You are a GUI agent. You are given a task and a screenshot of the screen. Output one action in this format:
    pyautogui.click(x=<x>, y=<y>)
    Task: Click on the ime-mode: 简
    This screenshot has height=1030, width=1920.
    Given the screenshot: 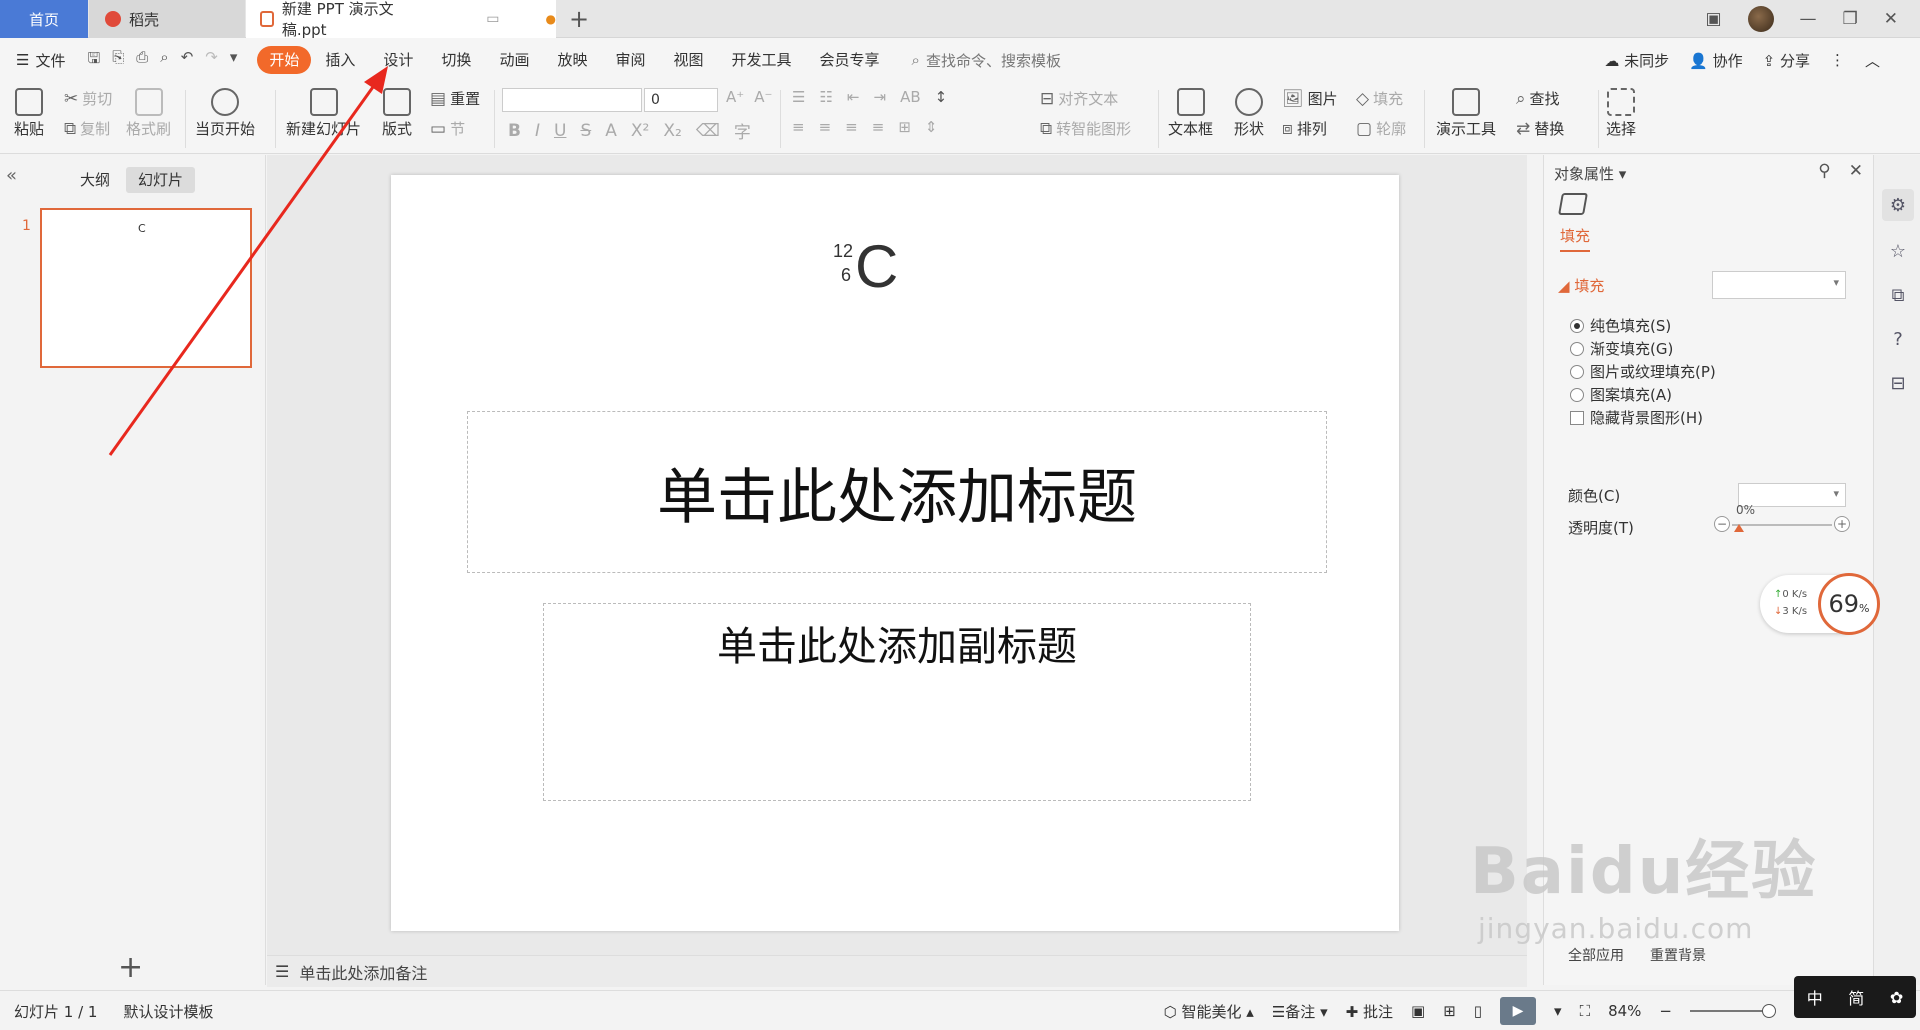 What is the action you would take?
    pyautogui.click(x=1856, y=997)
    